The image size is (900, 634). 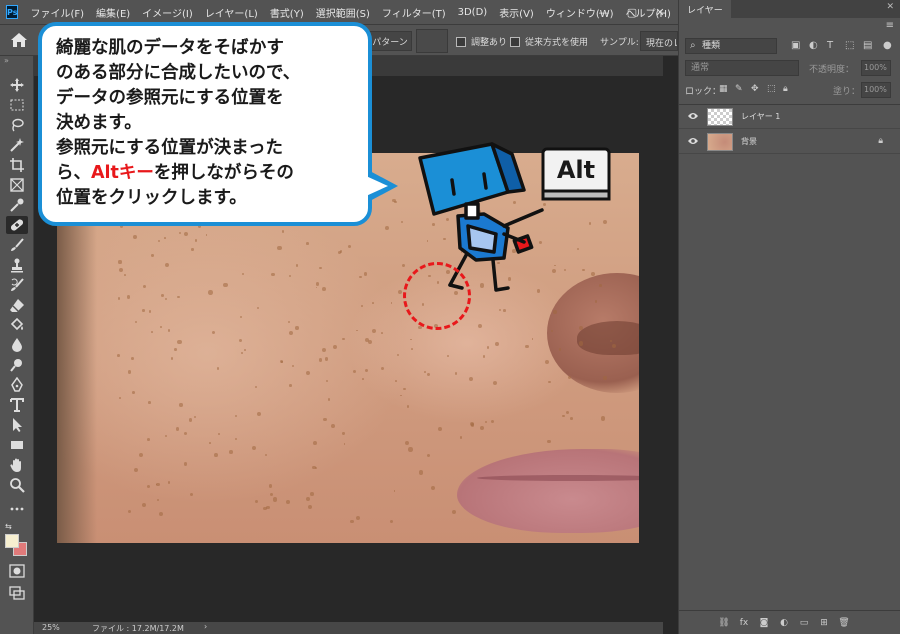 I want to click on delete-layer-icon: 🗑︎, so click(x=844, y=623).